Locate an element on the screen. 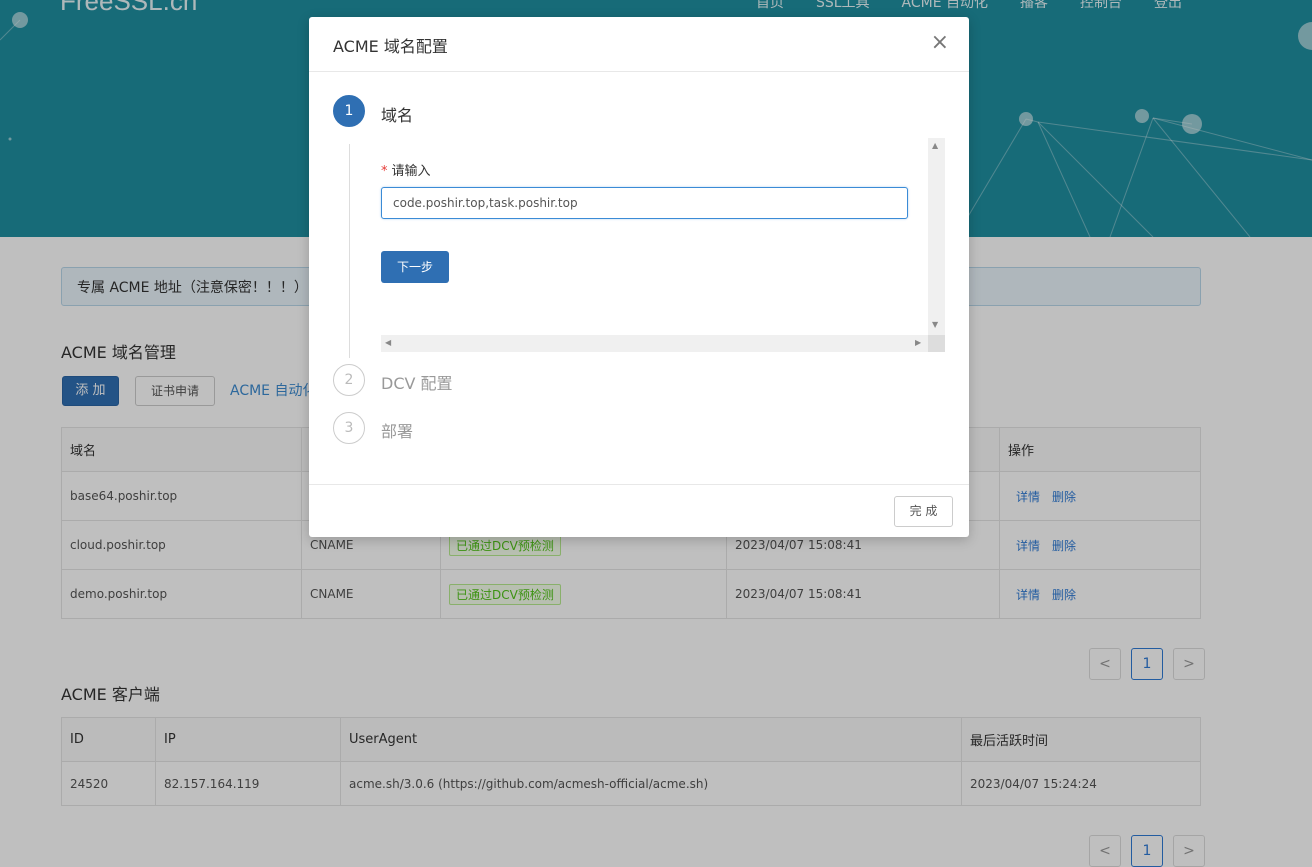 The height and width of the screenshot is (867, 1312). close-icon: × is located at coordinates (940, 43).